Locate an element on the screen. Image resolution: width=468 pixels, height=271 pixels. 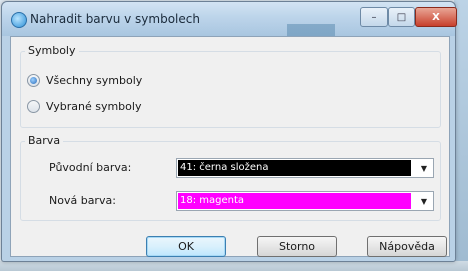
app-icon is located at coordinates (19, 20).